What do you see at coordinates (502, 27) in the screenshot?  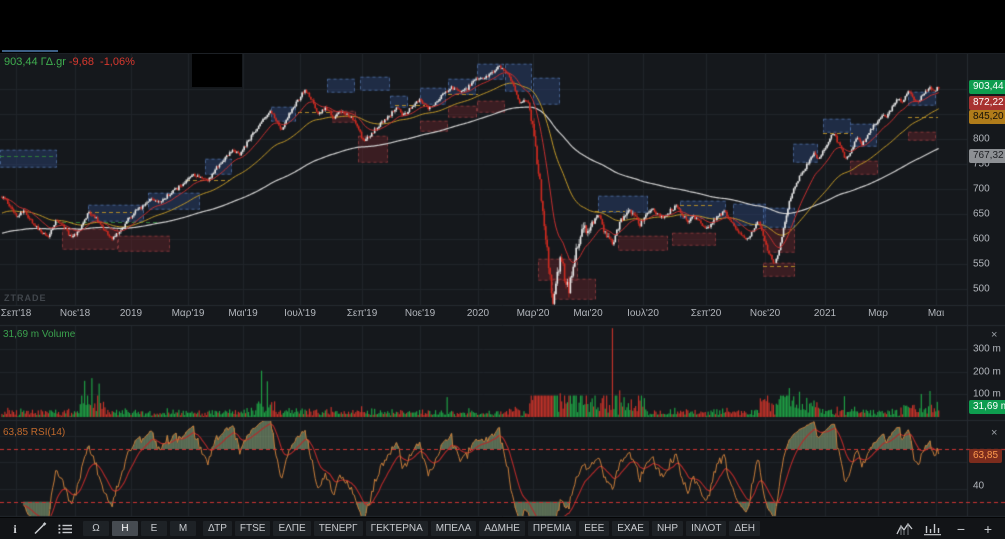 I see `top-bar` at bounding box center [502, 27].